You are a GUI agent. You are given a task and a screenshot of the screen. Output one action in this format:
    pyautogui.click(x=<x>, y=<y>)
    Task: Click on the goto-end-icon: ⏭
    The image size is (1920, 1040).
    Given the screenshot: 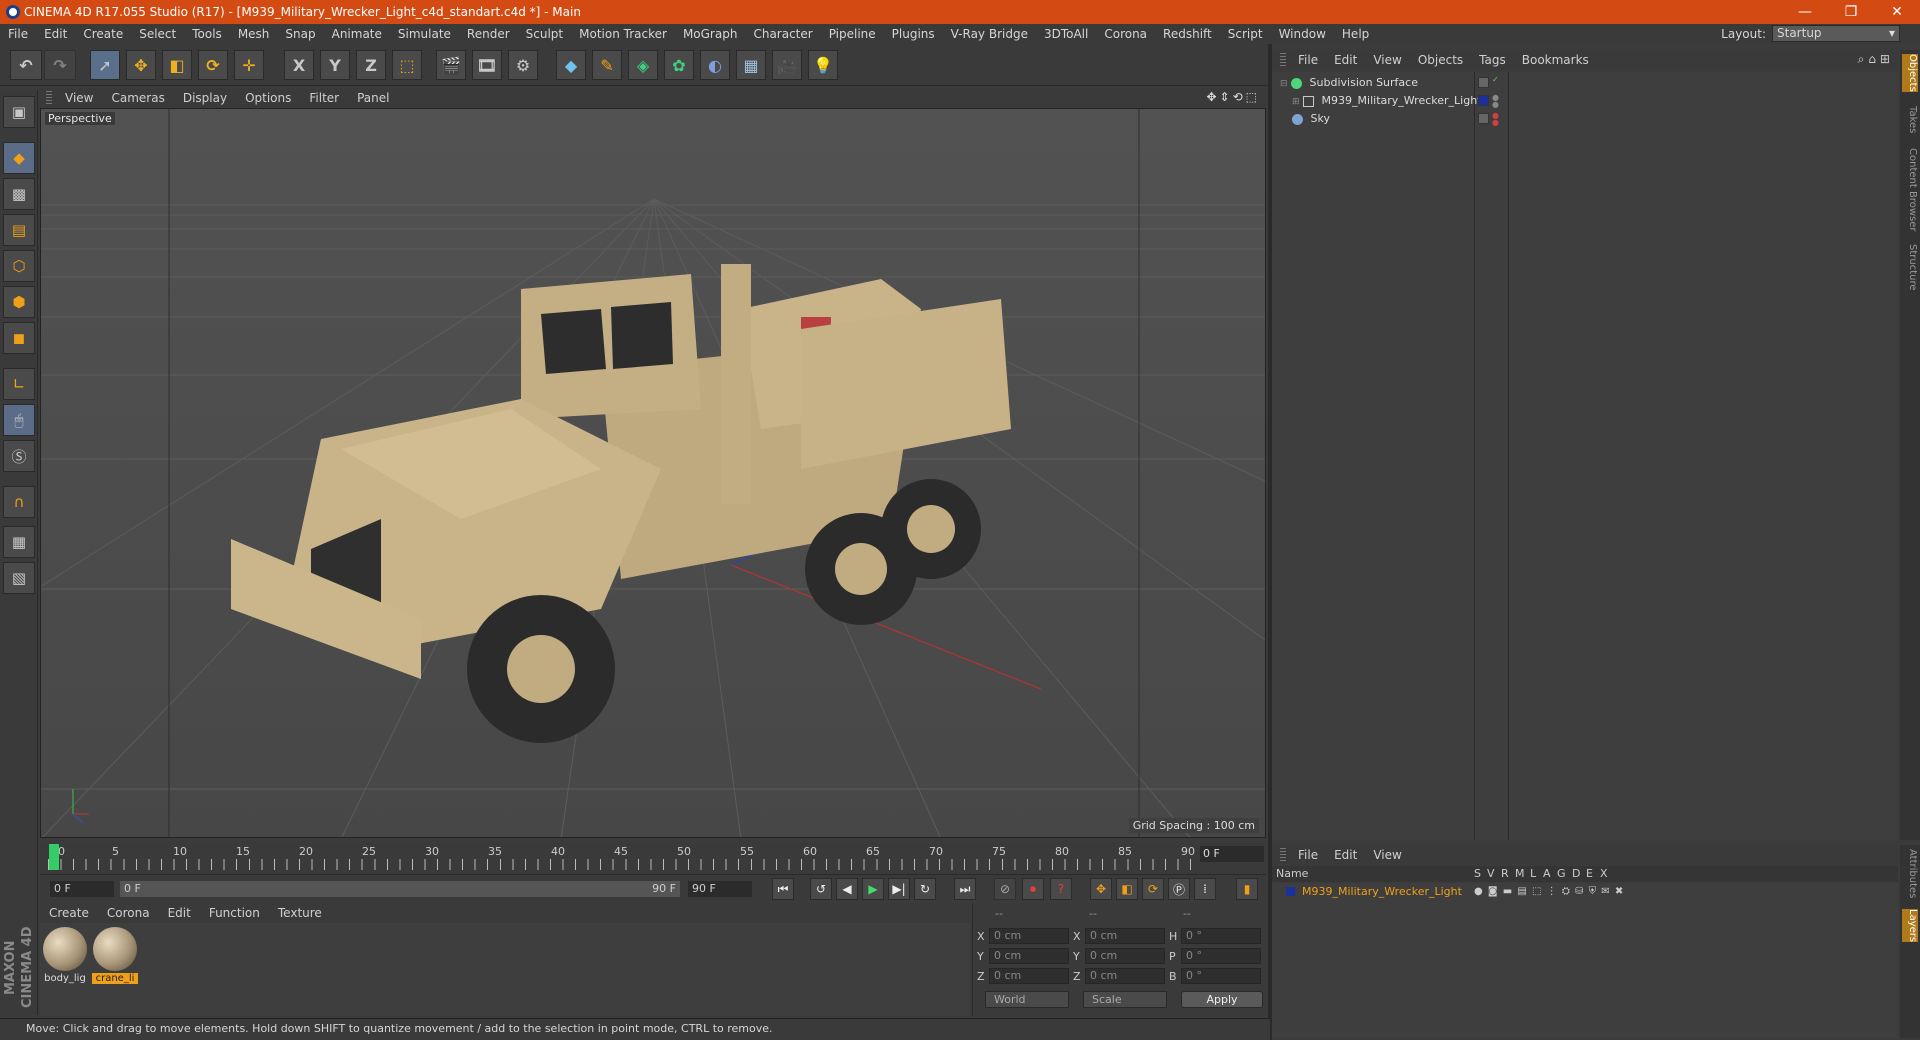 What is the action you would take?
    pyautogui.click(x=965, y=889)
    